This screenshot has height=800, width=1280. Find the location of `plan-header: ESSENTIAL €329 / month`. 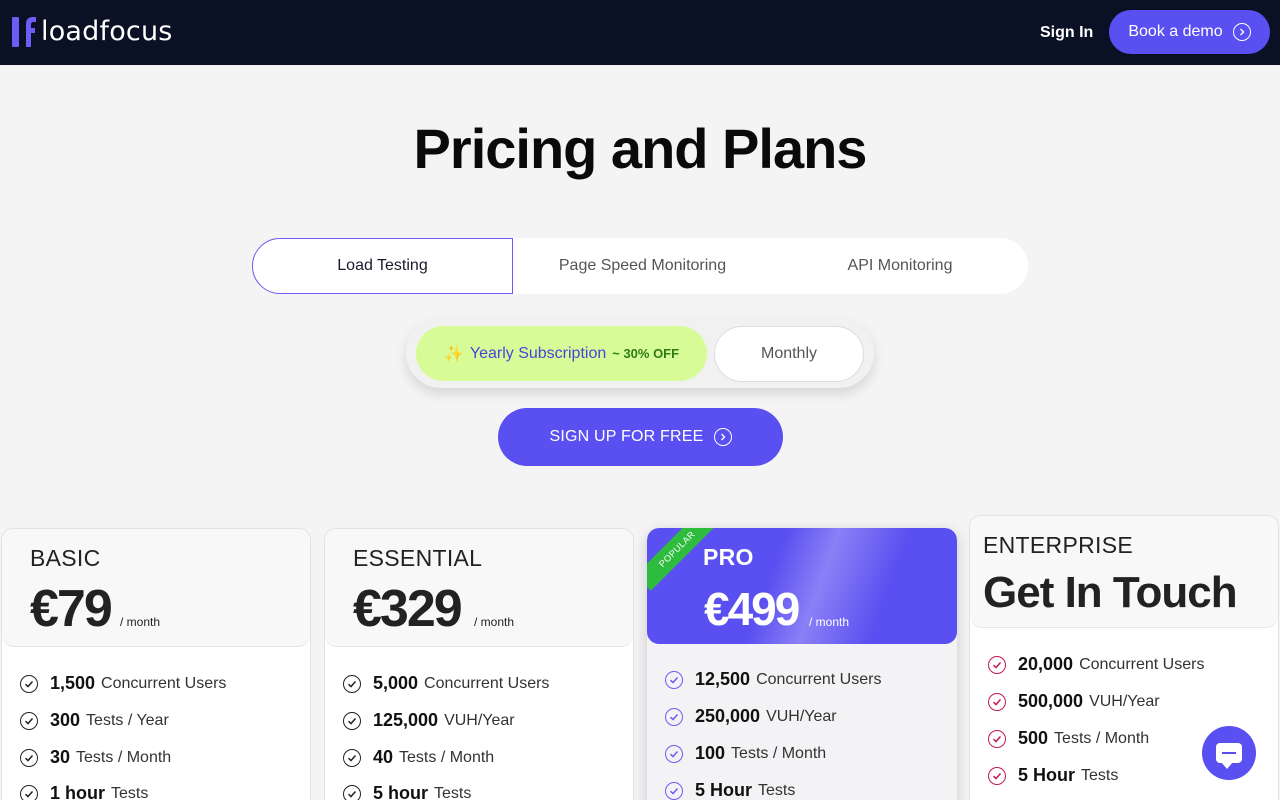

plan-header: ESSENTIAL €329 / month is located at coordinates (479, 588).